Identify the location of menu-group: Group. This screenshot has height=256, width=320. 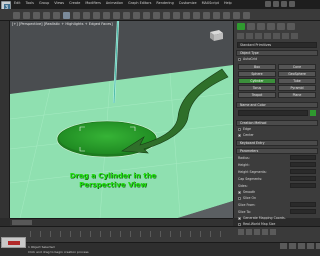
(44, 3).